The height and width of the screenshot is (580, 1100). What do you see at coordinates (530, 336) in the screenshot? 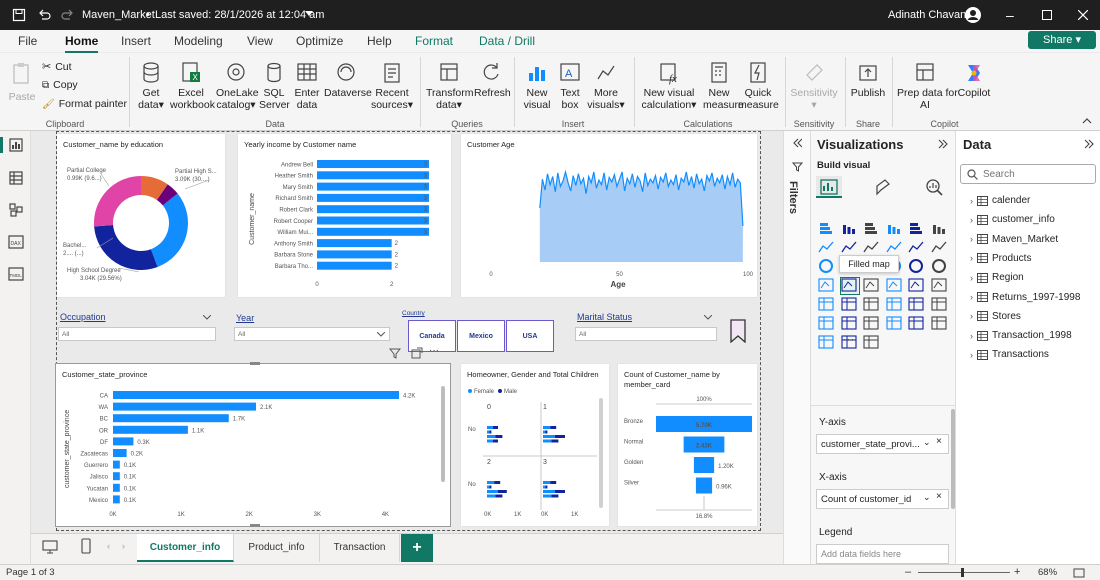
I see `country-button-usa: USA` at bounding box center [530, 336].